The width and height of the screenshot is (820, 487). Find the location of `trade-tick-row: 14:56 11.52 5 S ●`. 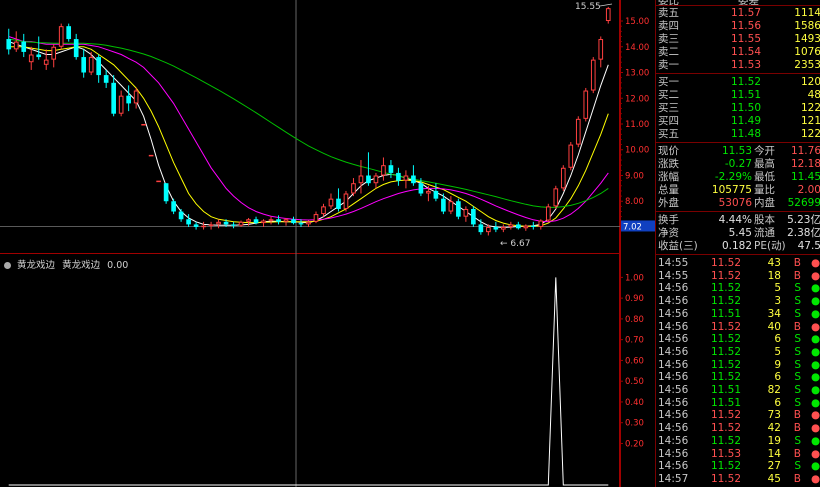

trade-tick-row: 14:56 11.52 5 S ● is located at coordinates (738, 288).